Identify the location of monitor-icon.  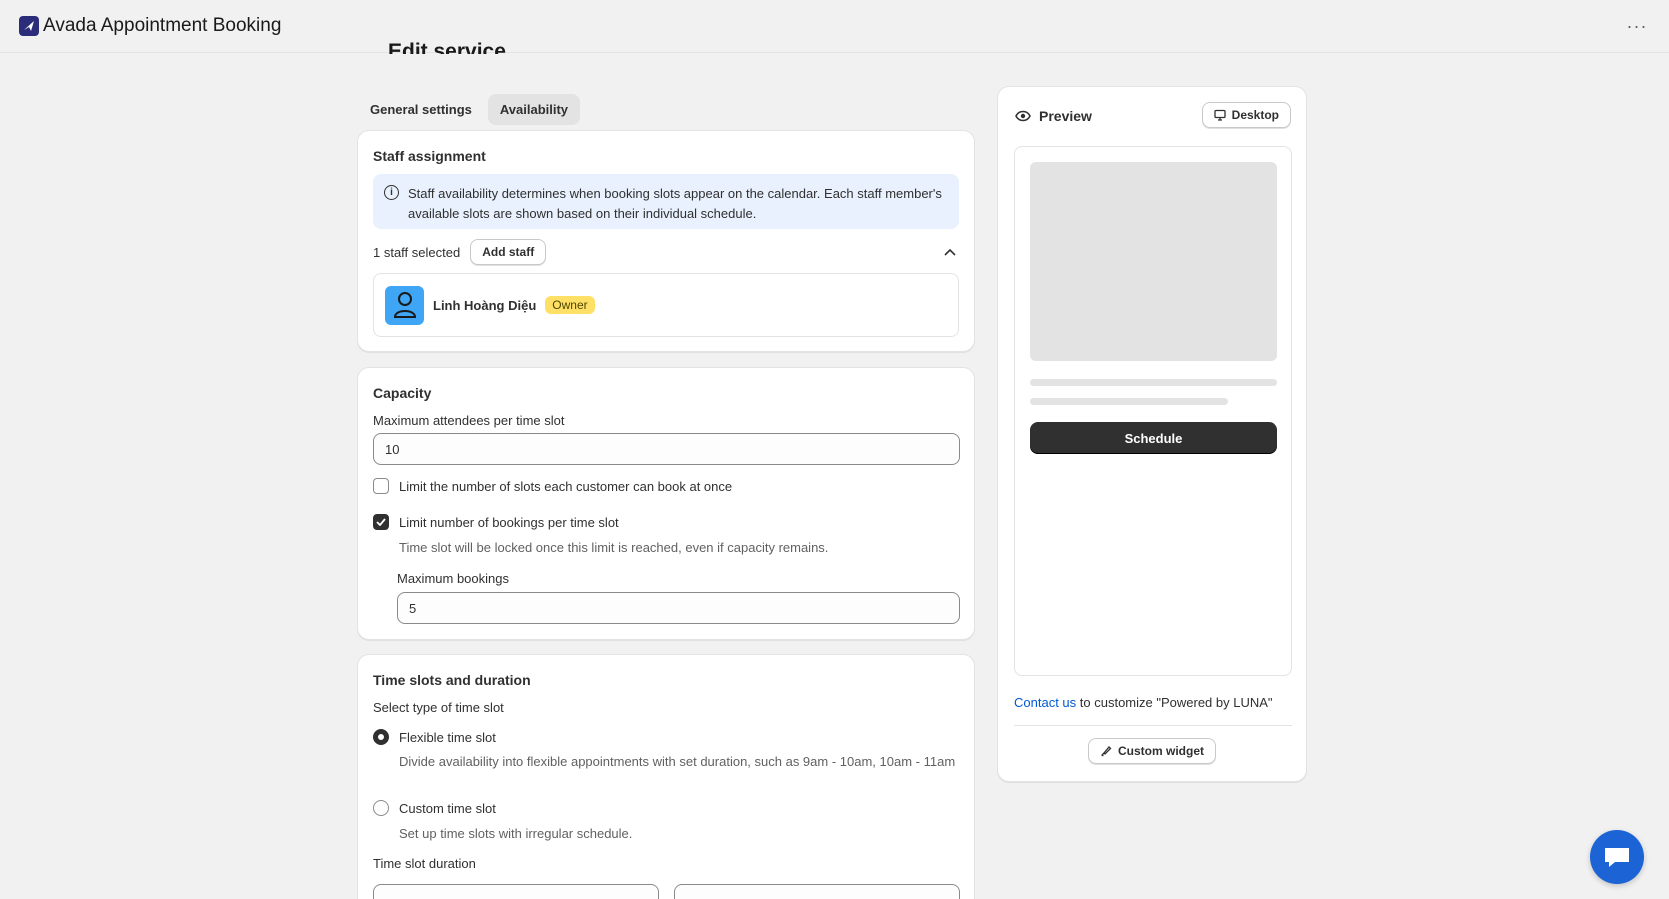
(1220, 115).